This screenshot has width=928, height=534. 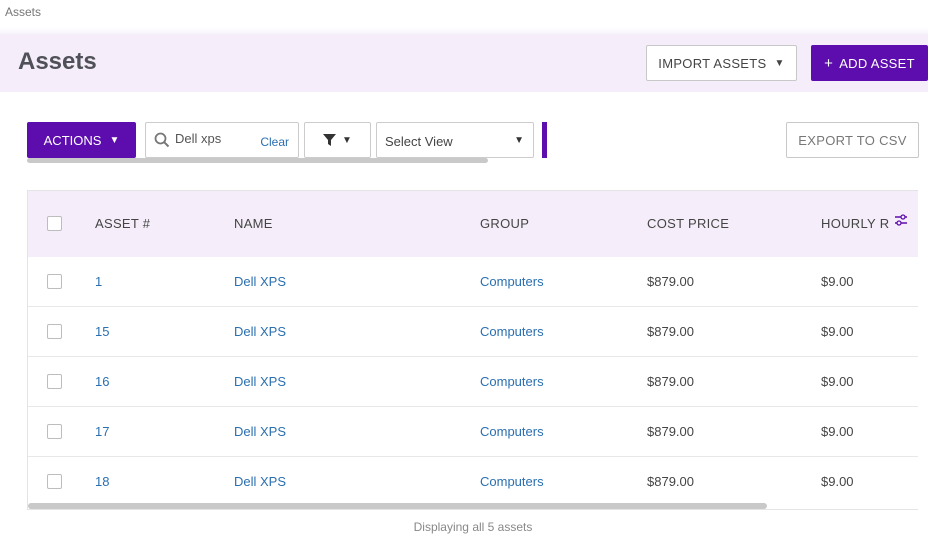 What do you see at coordinates (102, 381) in the screenshot?
I see `asset-number-link: 16` at bounding box center [102, 381].